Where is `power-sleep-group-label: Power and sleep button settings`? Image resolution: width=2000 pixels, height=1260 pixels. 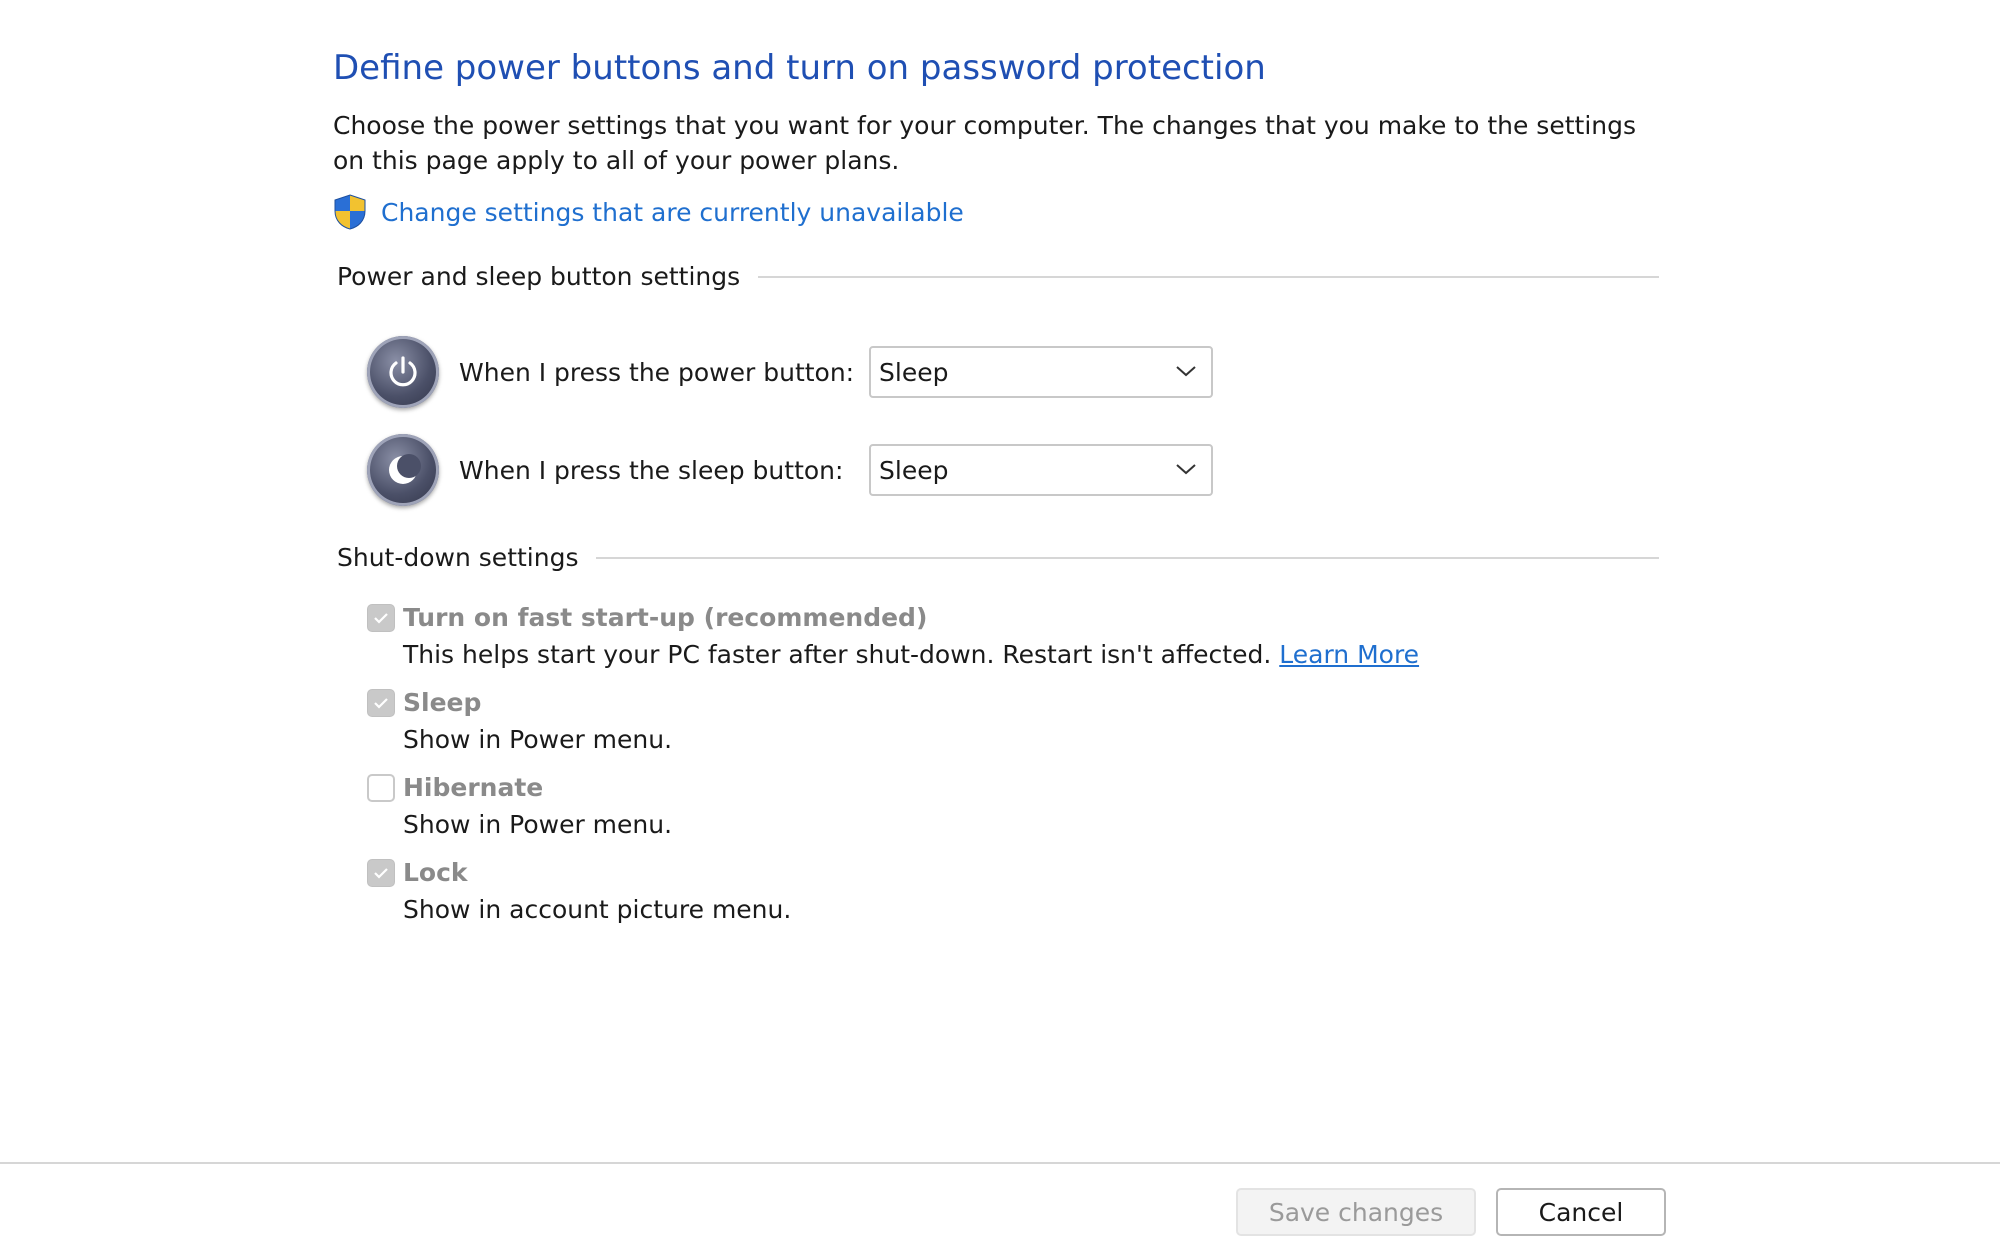
power-sleep-group-label: Power and sleep button settings is located at coordinates (539, 276).